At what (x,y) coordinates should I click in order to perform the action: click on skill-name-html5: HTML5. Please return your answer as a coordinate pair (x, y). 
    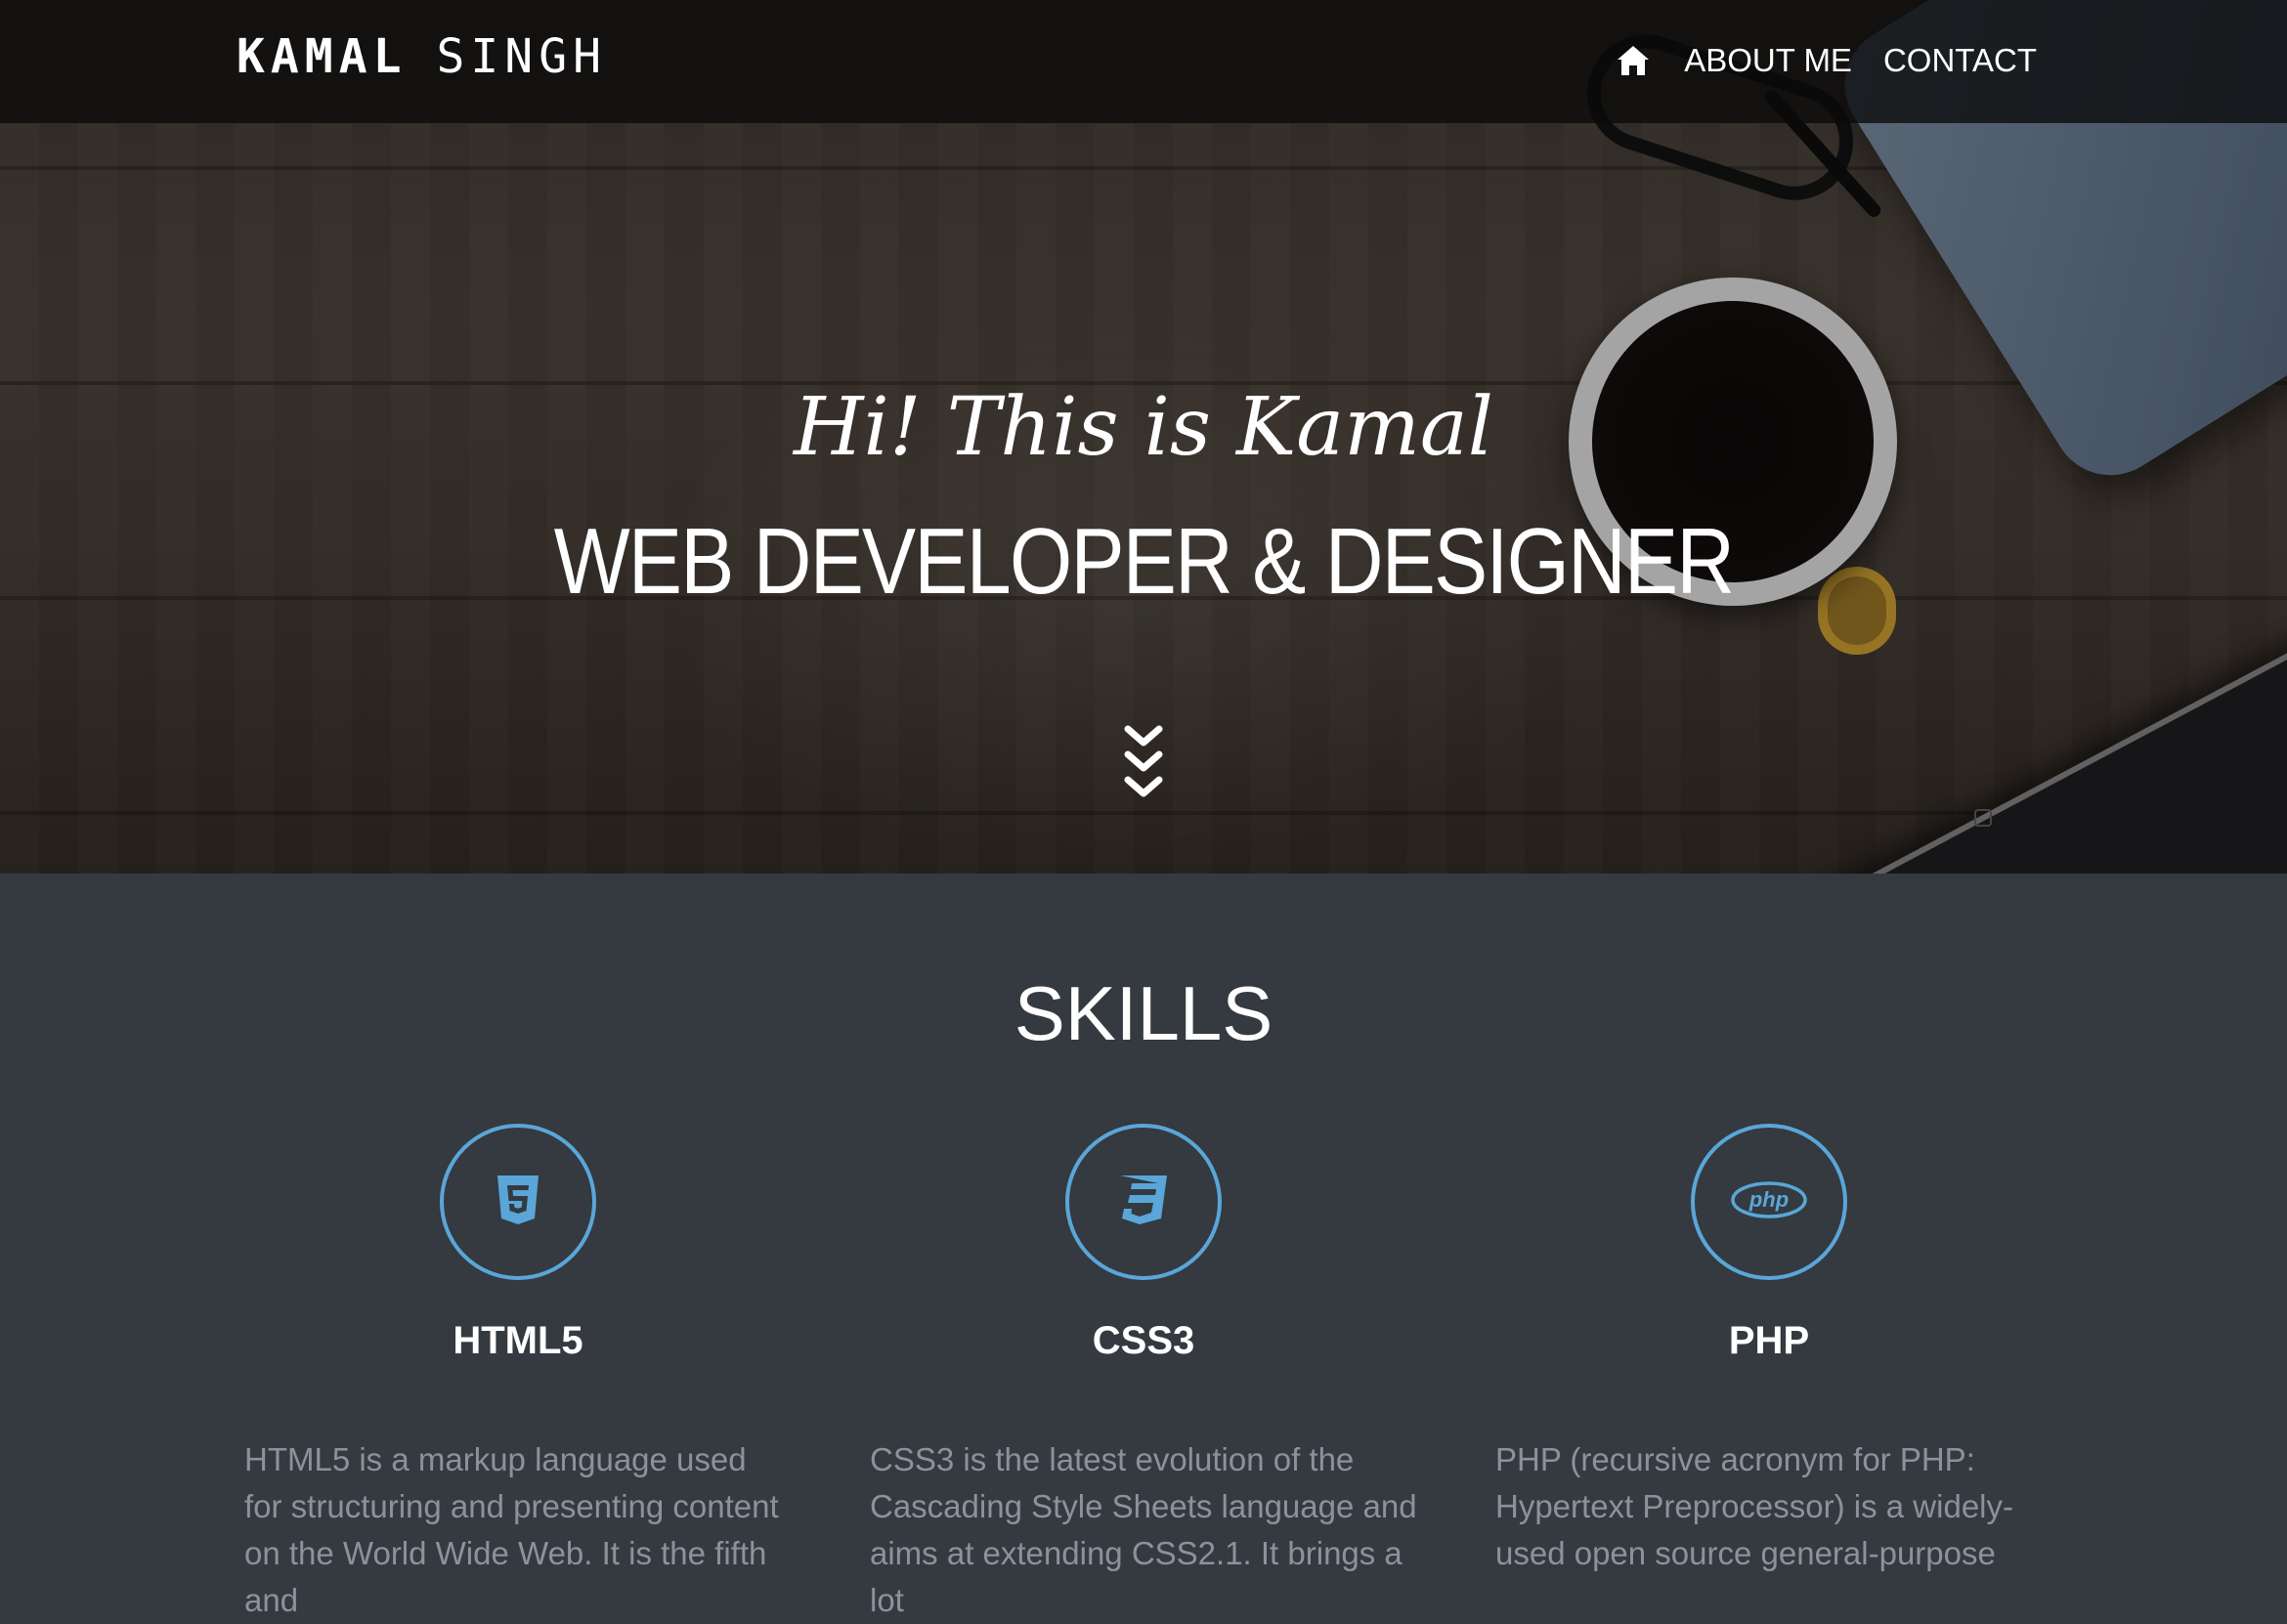
    Looking at the image, I should click on (518, 1341).